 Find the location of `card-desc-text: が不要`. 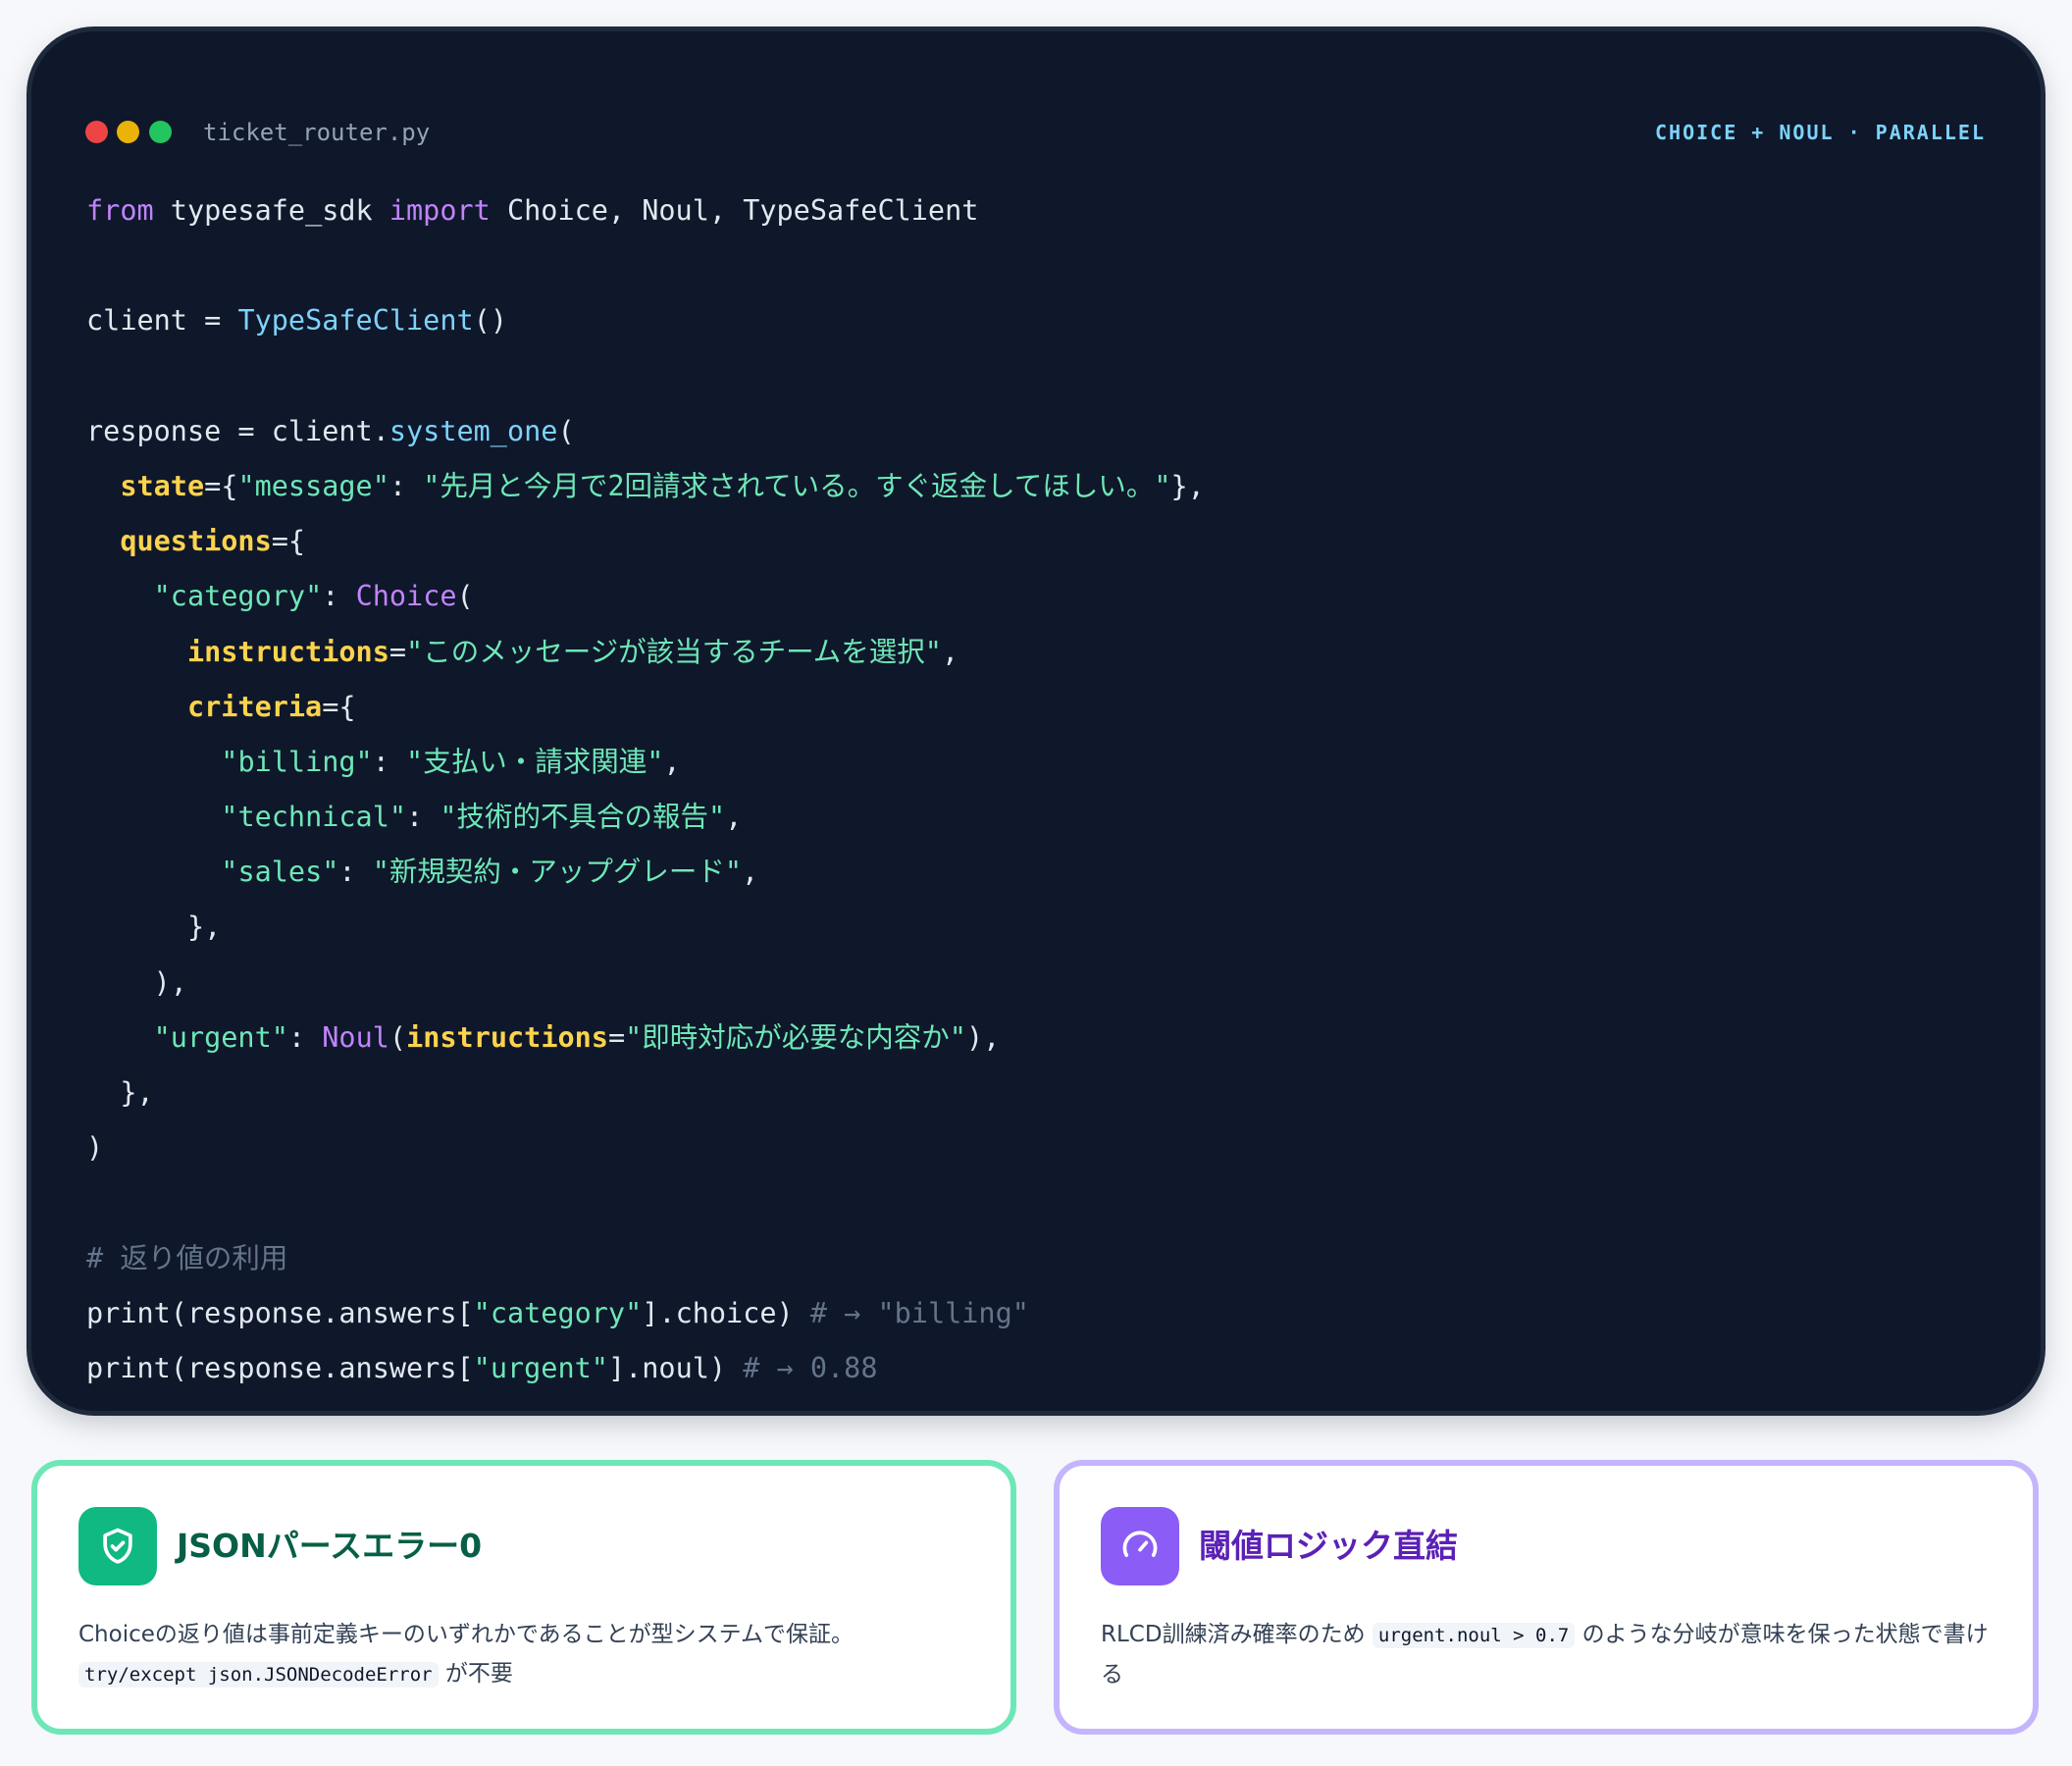

card-desc-text: が不要 is located at coordinates (475, 1674).